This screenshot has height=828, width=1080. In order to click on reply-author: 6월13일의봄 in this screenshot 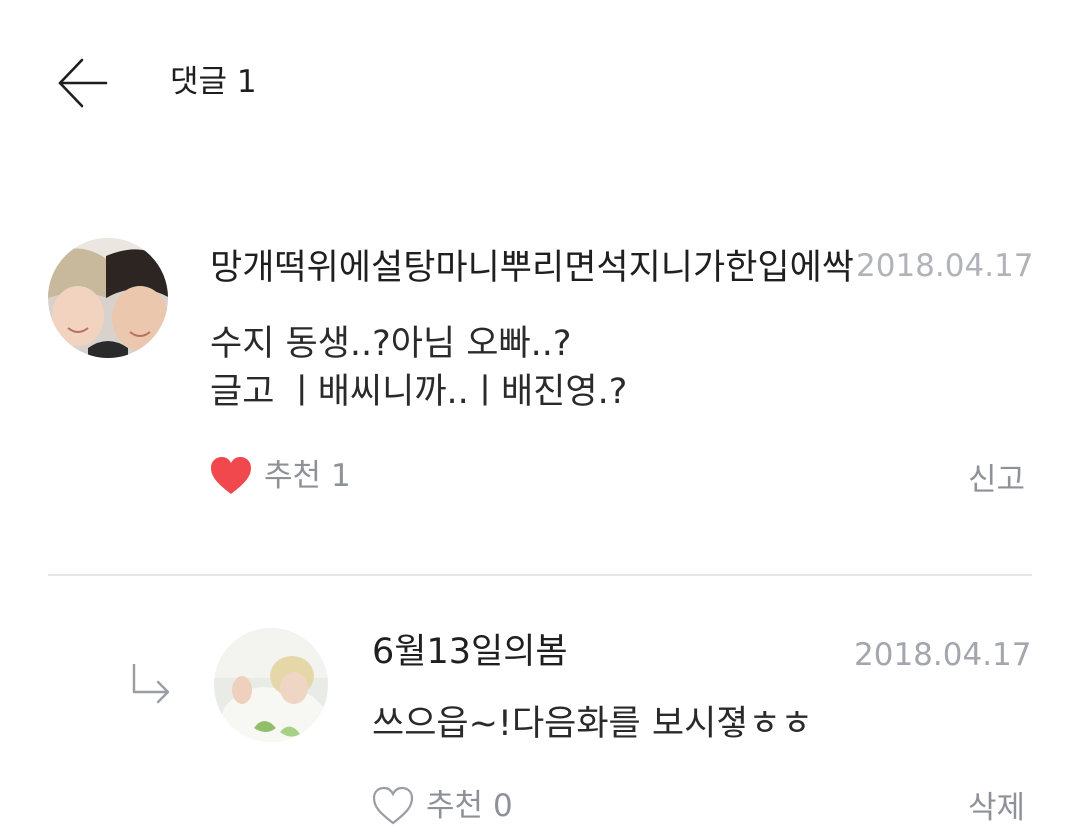, I will do `click(470, 652)`.